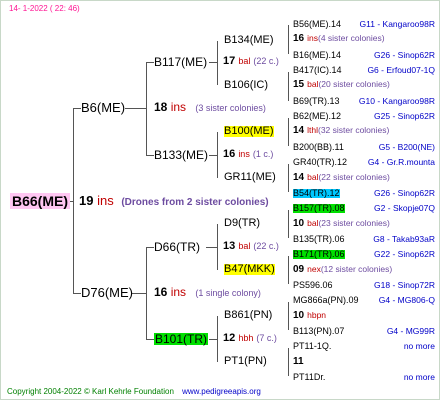  I want to click on gen4-source: G4 - MG99R, so click(410, 331).